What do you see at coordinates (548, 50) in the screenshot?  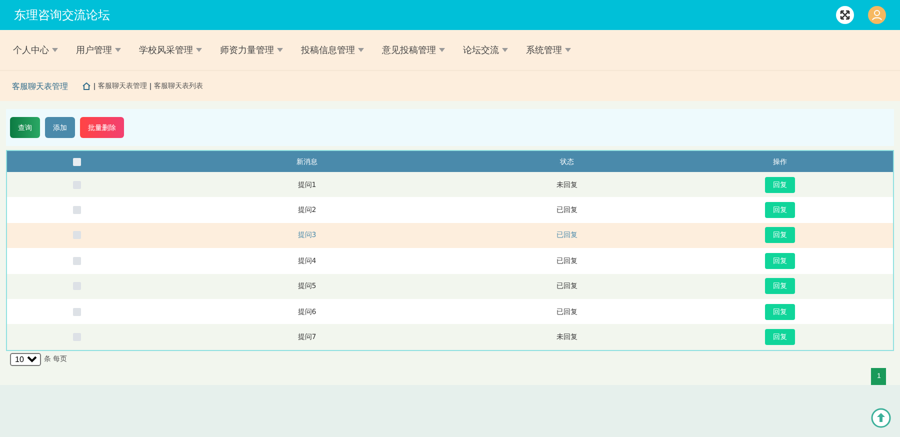 I see `nav-menu-item: 系统管理` at bounding box center [548, 50].